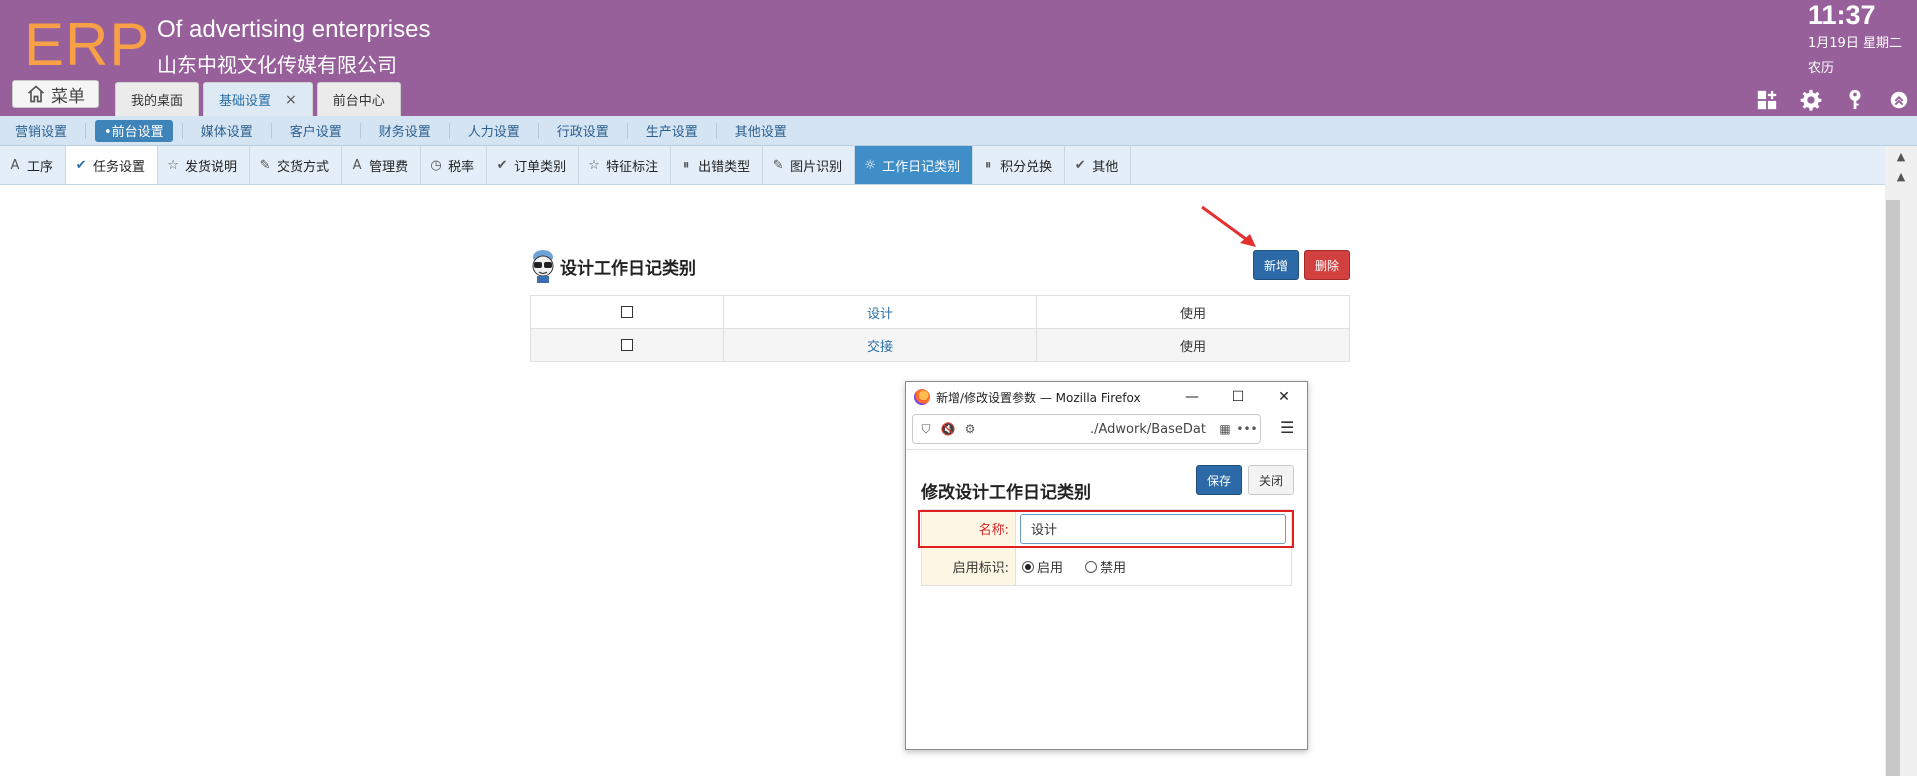 The image size is (1917, 776). What do you see at coordinates (1821, 68) in the screenshot?
I see `clock-lunar: 农历` at bounding box center [1821, 68].